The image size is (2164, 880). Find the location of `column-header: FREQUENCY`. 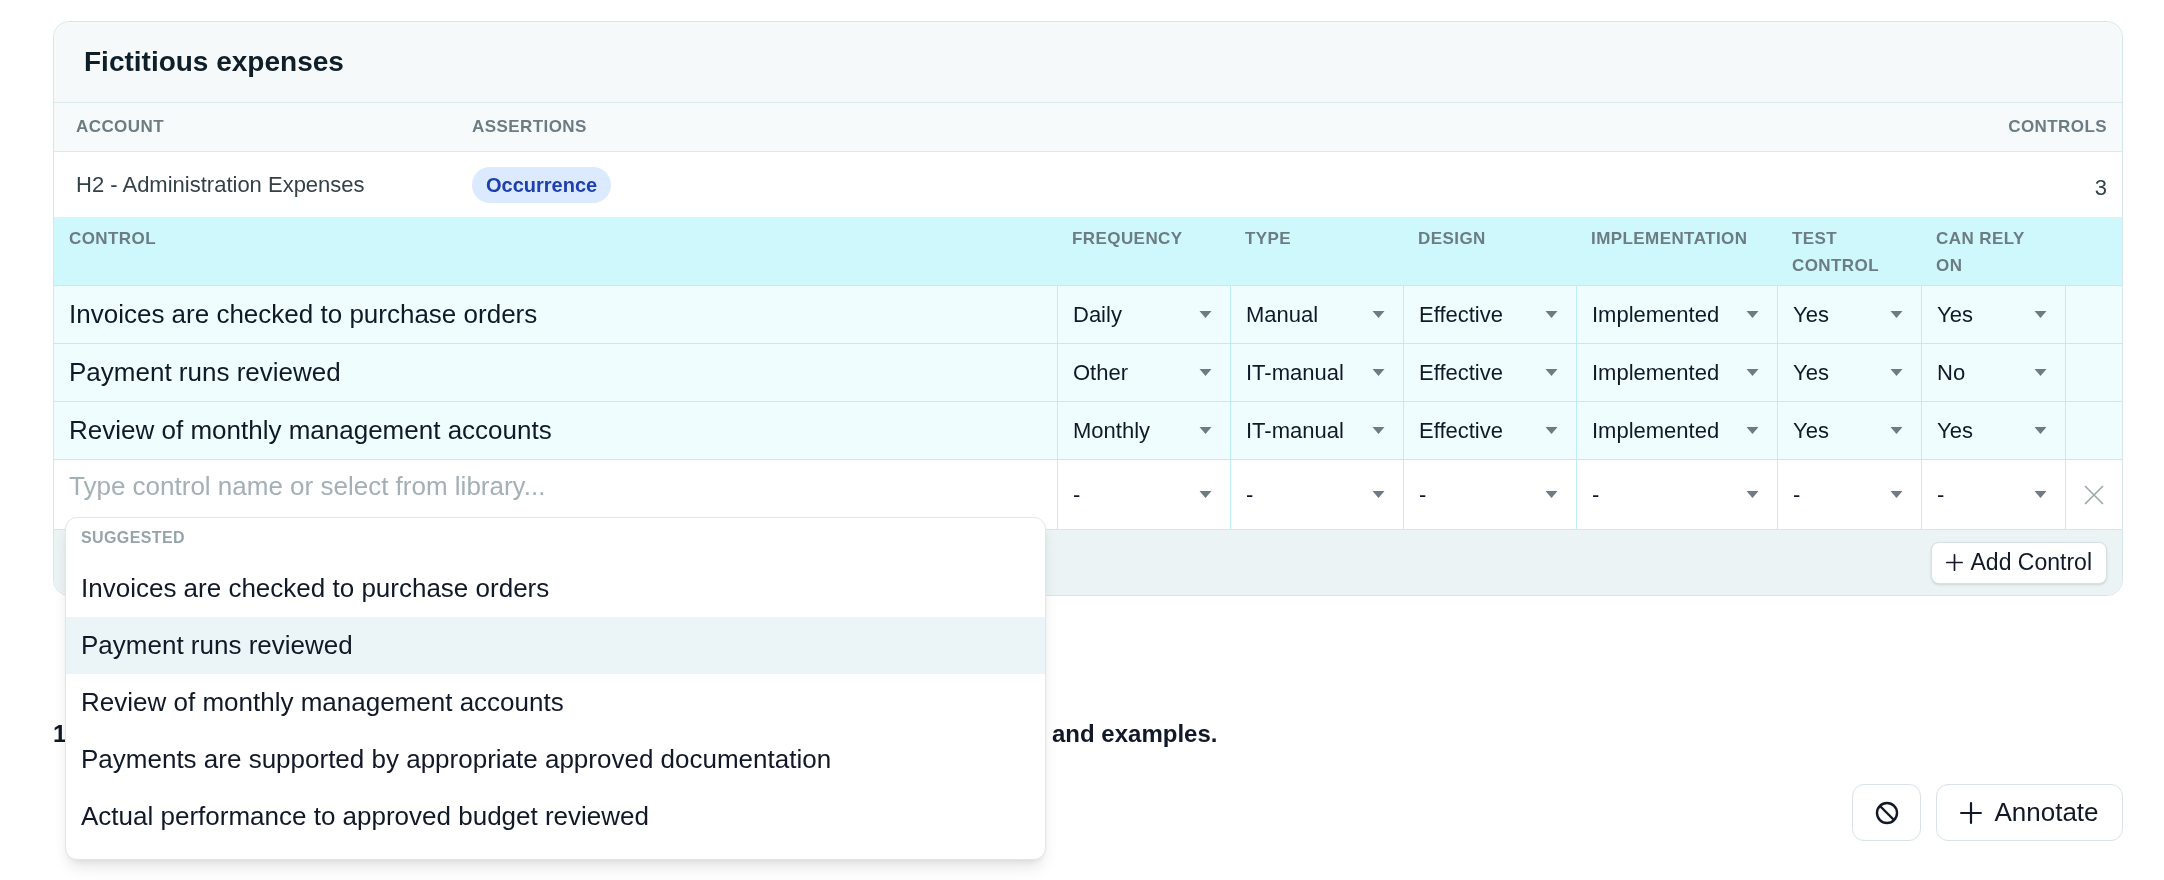

column-header: FREQUENCY is located at coordinates (1127, 238).